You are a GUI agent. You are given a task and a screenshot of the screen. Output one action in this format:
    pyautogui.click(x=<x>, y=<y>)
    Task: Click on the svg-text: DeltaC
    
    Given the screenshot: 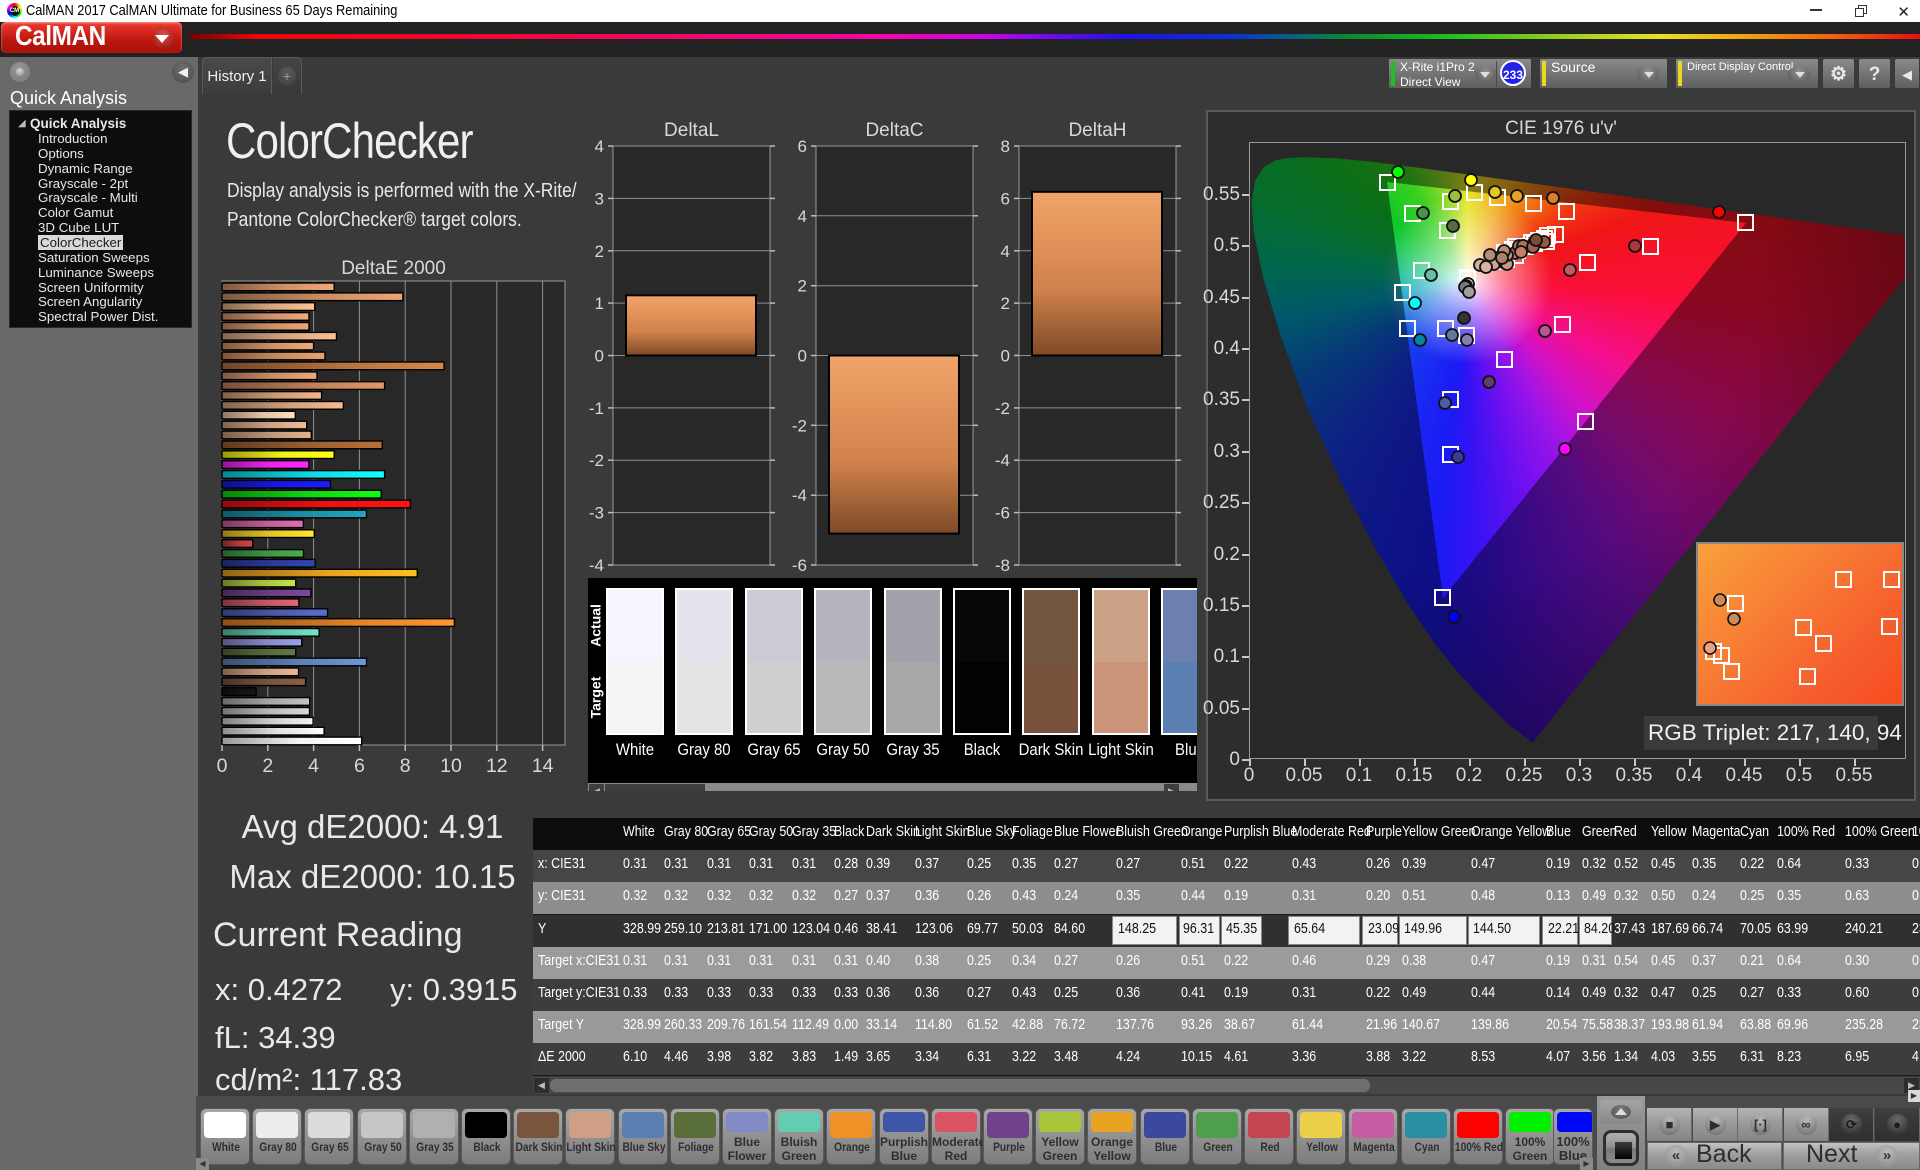 What is the action you would take?
    pyautogui.click(x=894, y=130)
    